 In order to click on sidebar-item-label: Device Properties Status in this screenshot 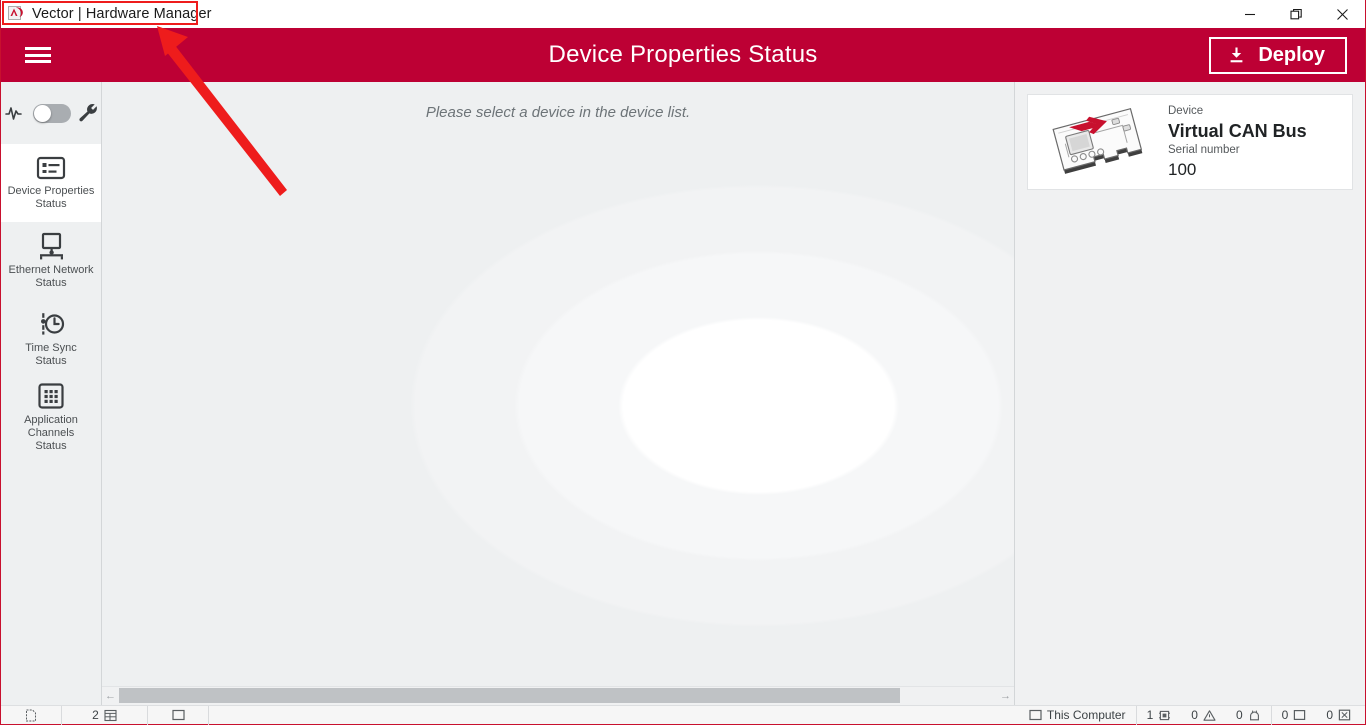, I will do `click(51, 197)`.